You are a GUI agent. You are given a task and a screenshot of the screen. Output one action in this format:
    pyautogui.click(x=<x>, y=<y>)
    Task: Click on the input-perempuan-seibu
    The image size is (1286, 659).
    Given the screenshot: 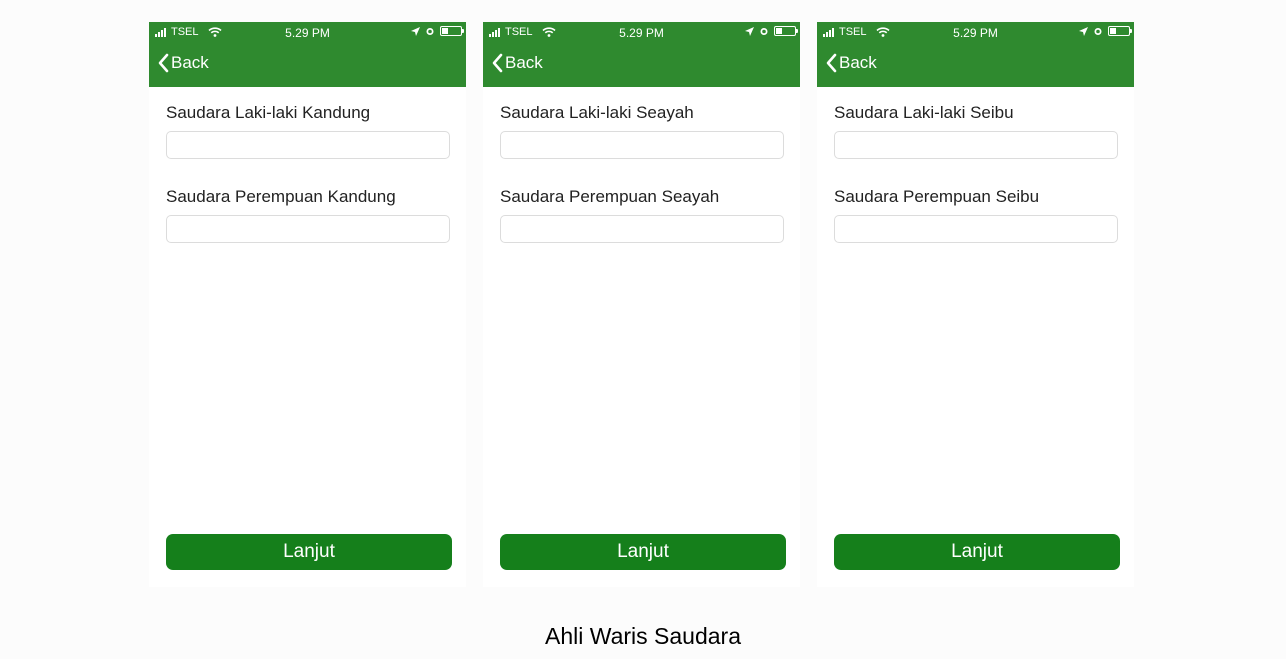 What is the action you would take?
    pyautogui.click(x=976, y=229)
    